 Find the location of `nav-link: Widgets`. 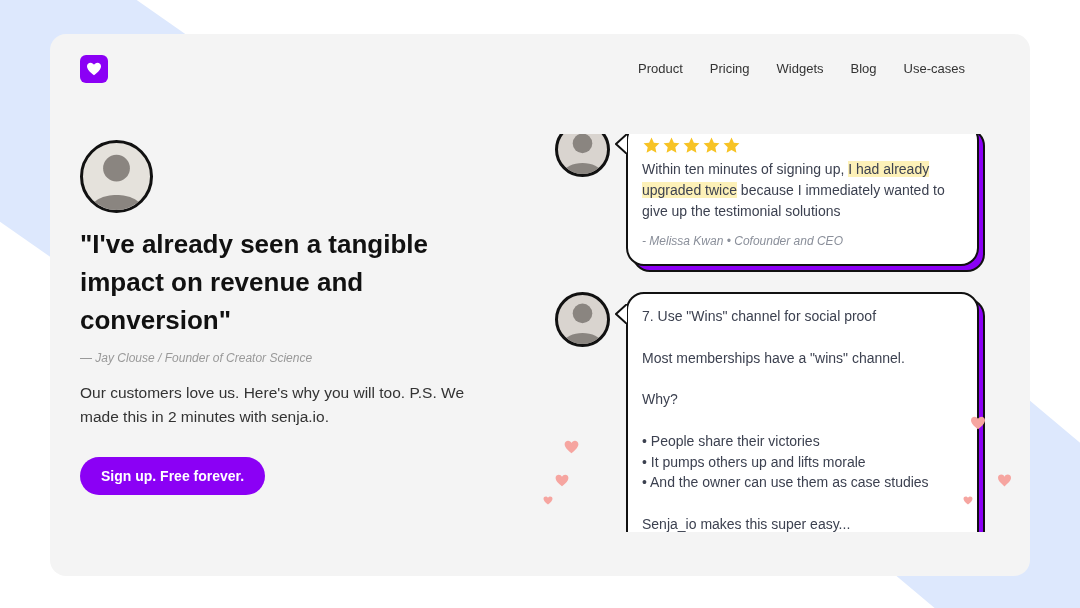

nav-link: Widgets is located at coordinates (800, 69).